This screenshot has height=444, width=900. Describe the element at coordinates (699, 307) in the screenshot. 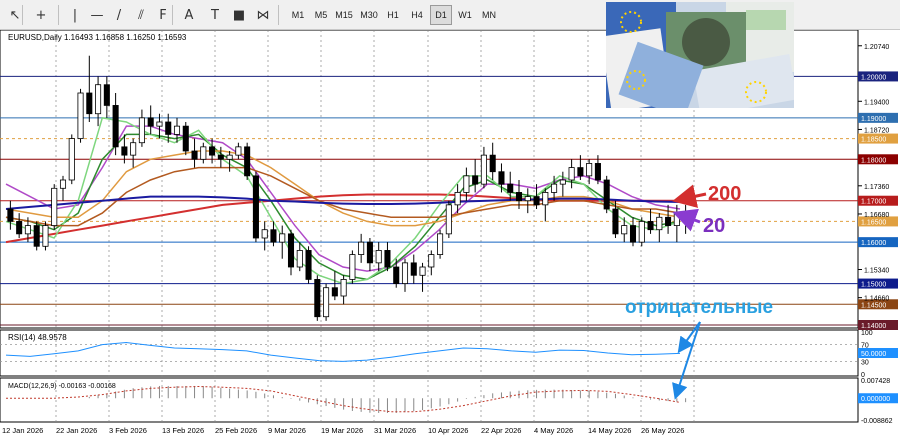

I see `annotation-negative: отрицательные` at that location.